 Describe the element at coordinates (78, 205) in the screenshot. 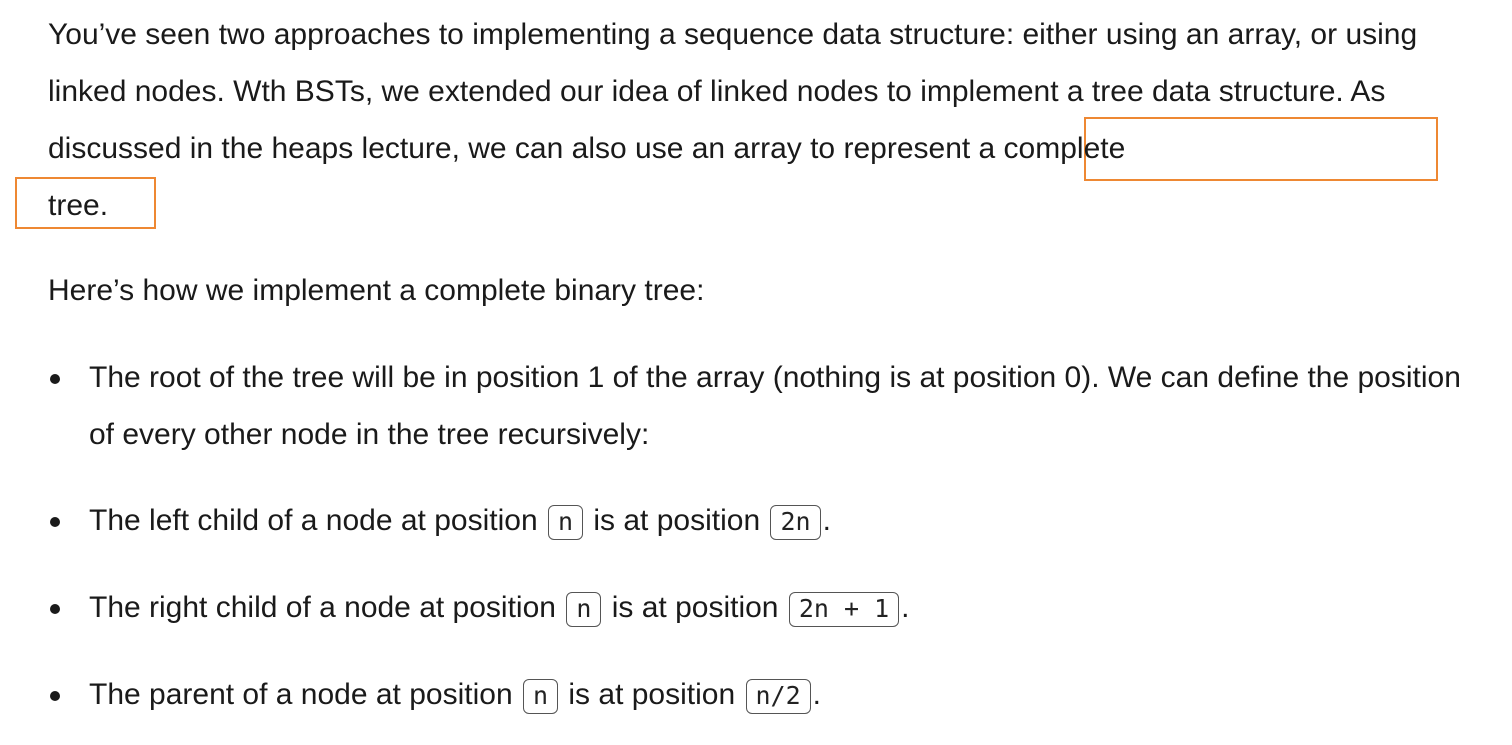

I see `highlighted-text-2: tree.` at that location.